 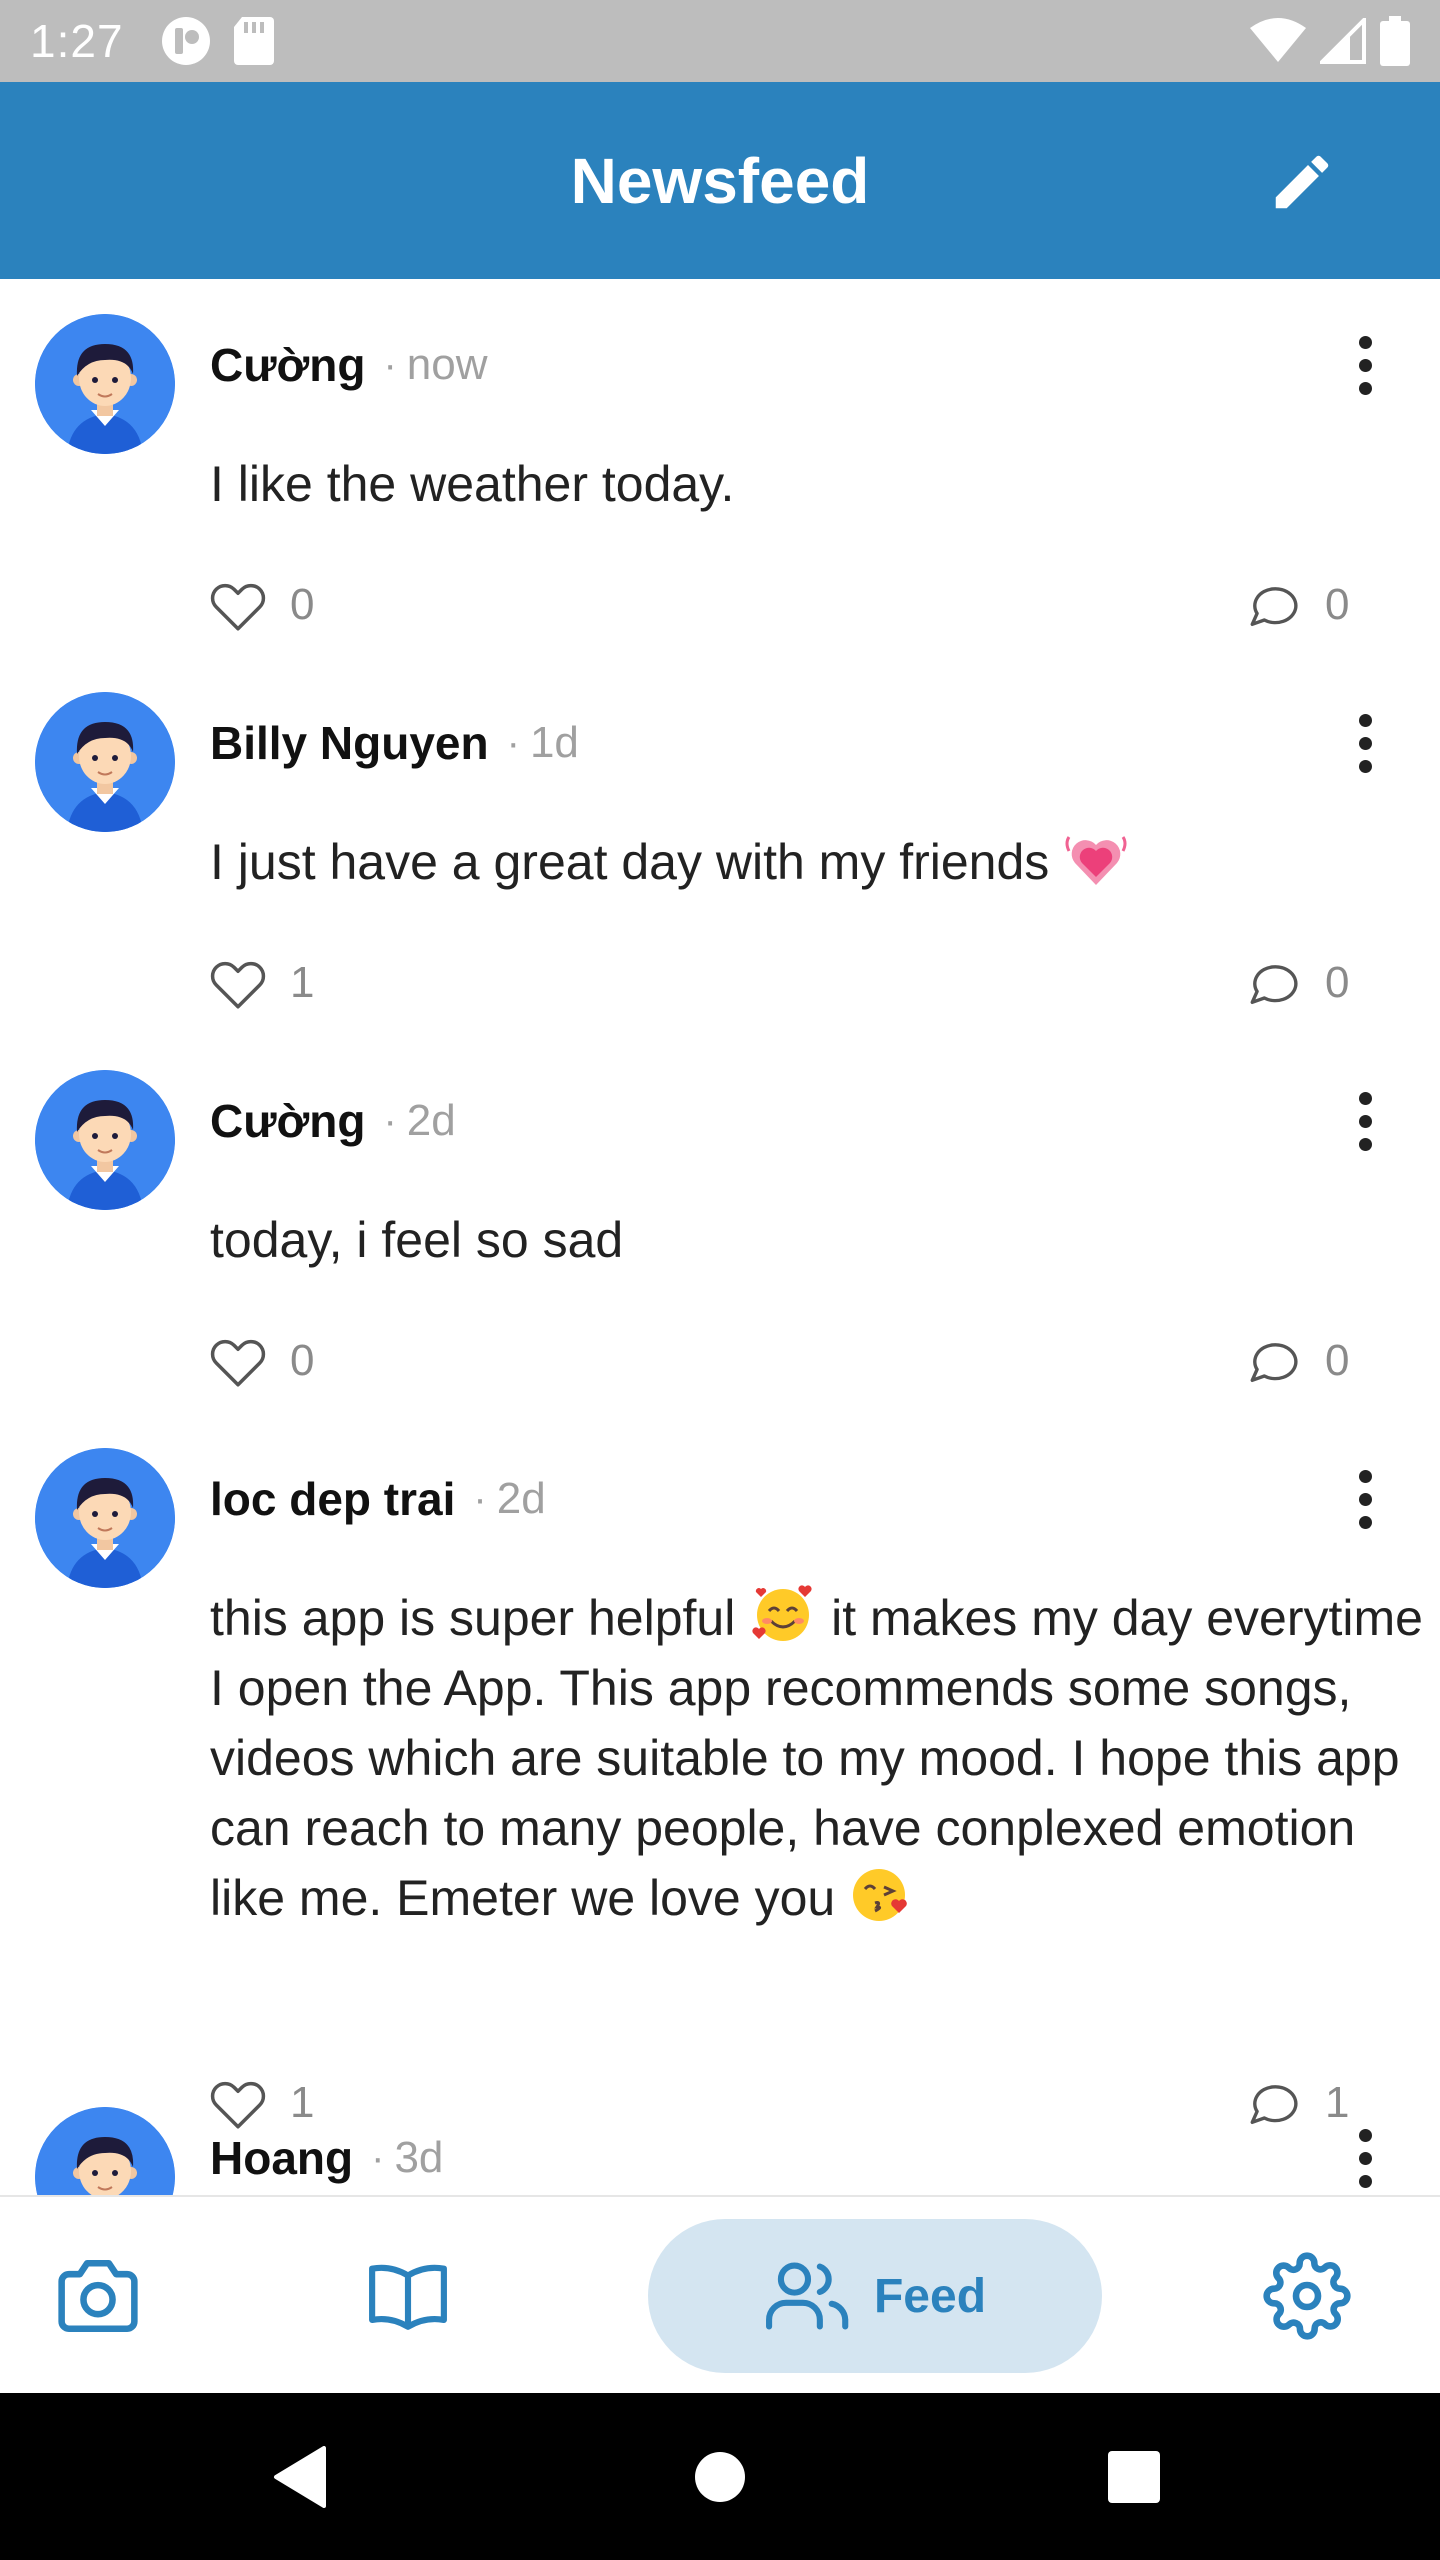 What do you see at coordinates (302, 604) in the screenshot?
I see `like-count: 0` at bounding box center [302, 604].